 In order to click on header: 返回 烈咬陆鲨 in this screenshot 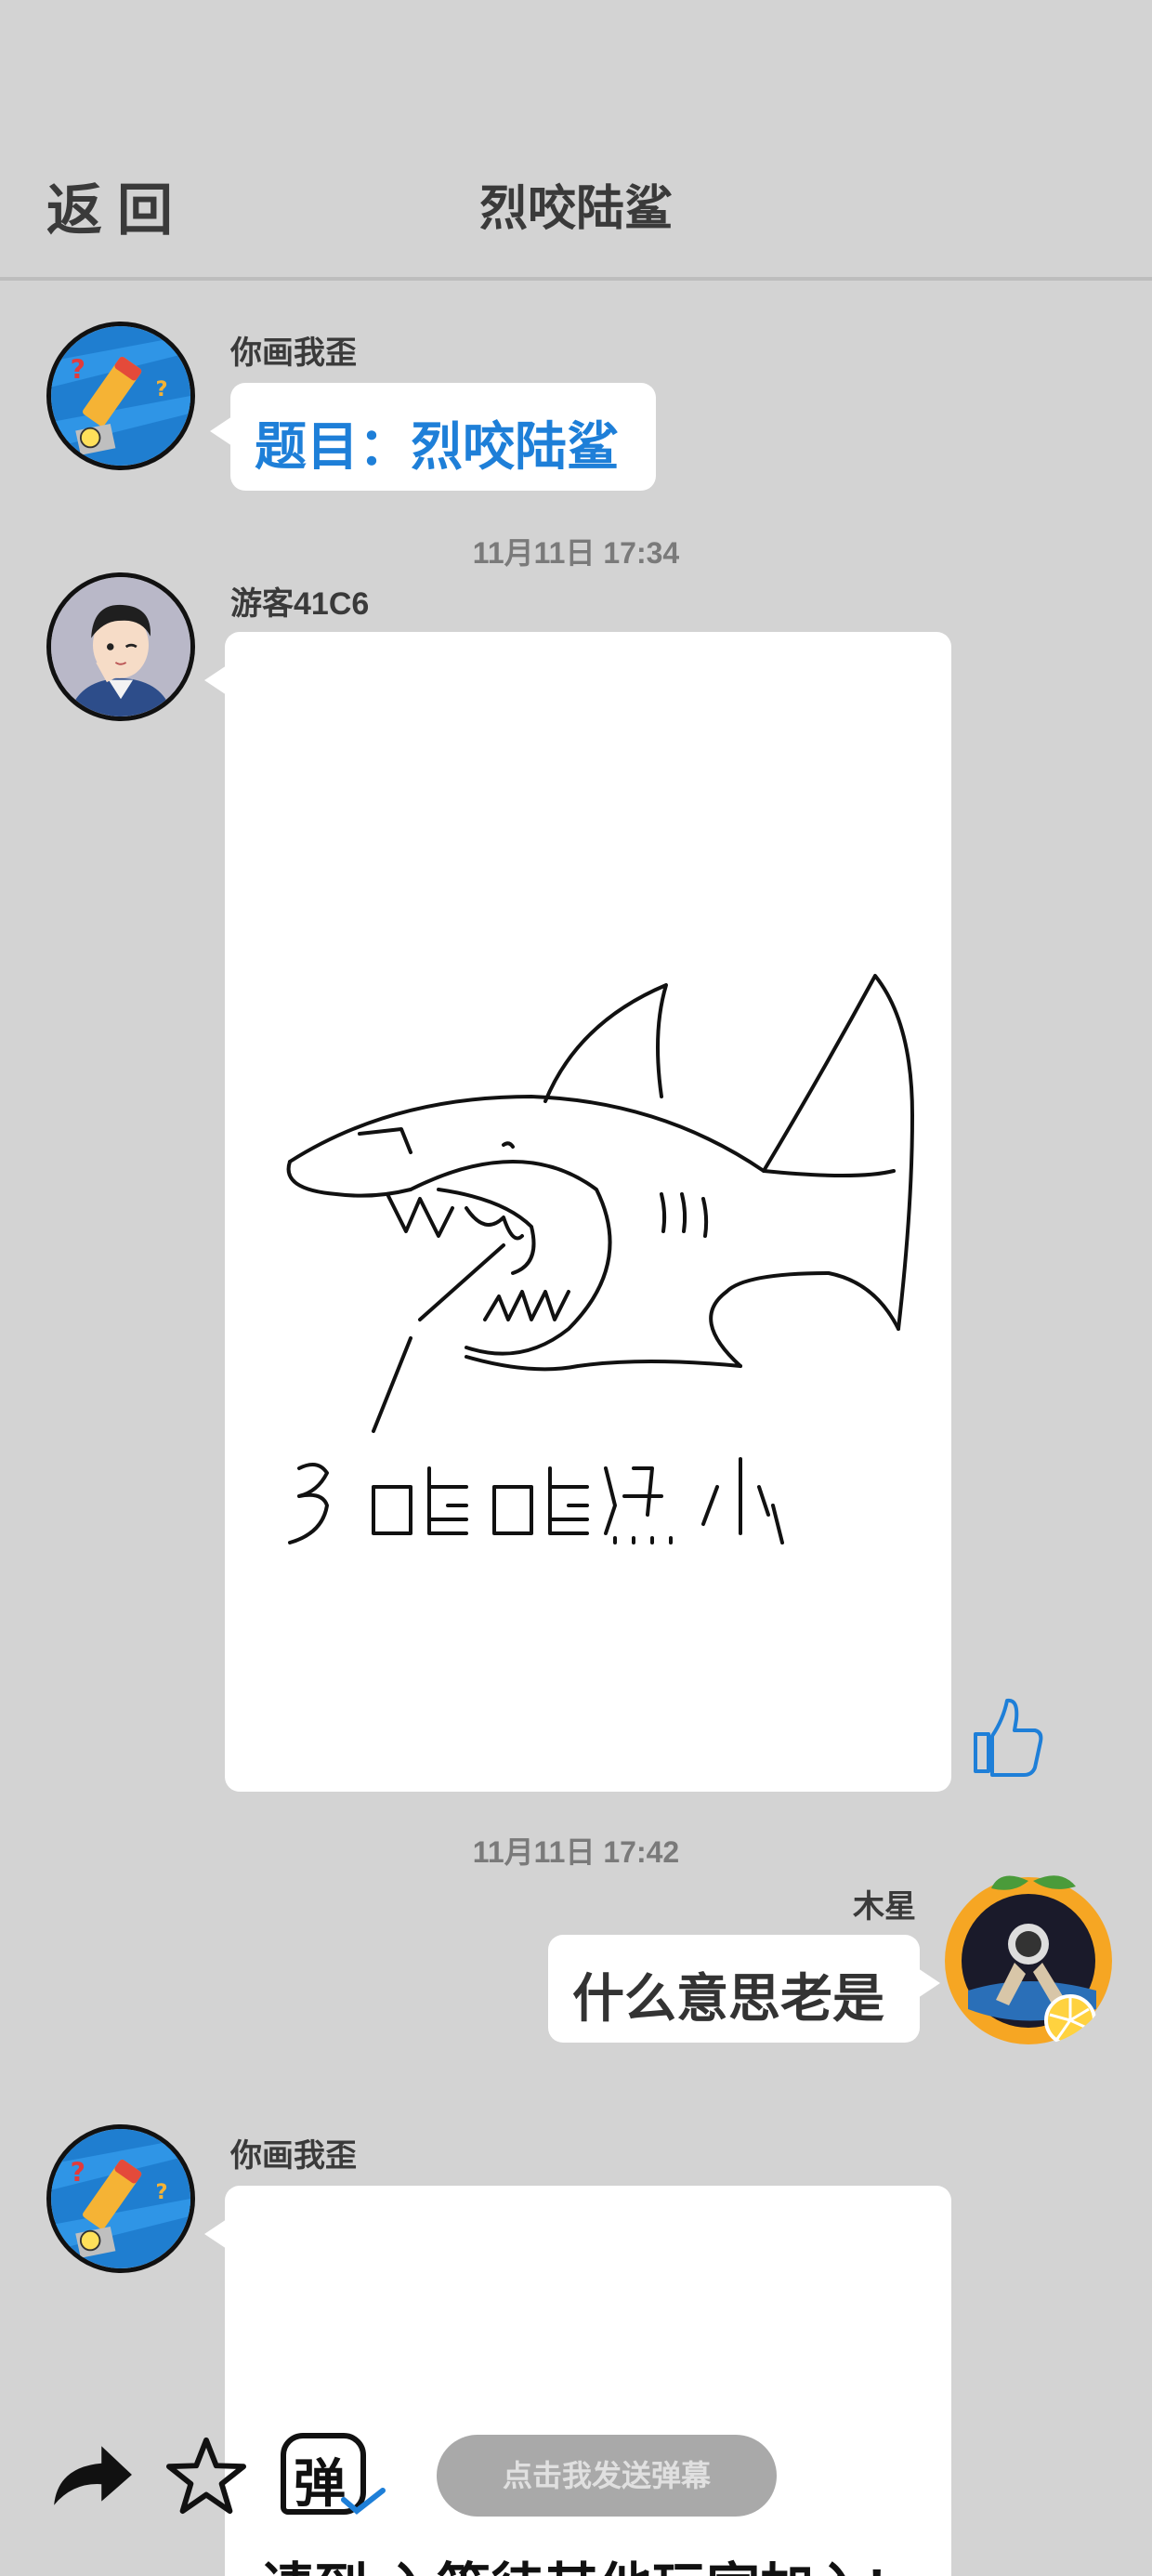, I will do `click(576, 140)`.